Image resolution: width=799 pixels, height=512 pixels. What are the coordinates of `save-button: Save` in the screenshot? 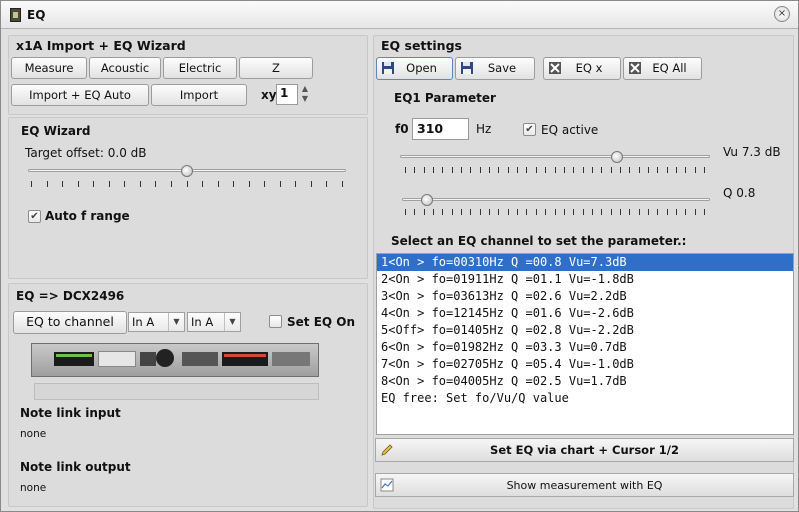 It's located at (495, 68).